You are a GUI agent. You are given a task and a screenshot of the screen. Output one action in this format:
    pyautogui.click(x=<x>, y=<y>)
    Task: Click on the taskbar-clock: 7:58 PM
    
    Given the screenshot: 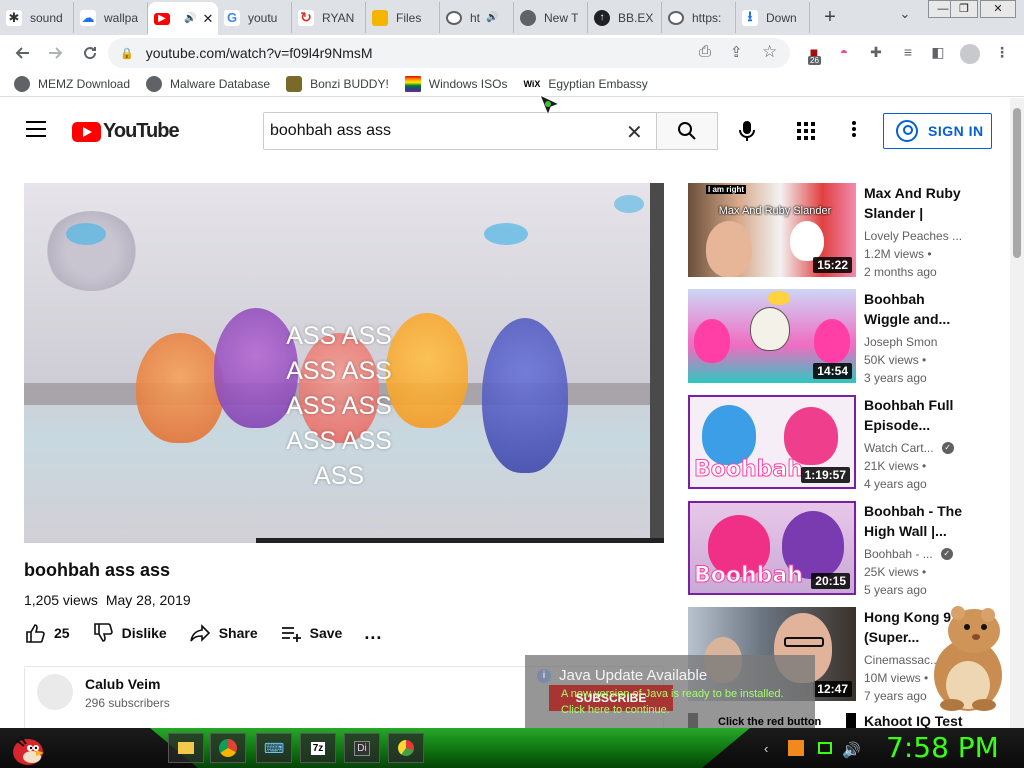 What is the action you would take?
    pyautogui.click(x=942, y=747)
    